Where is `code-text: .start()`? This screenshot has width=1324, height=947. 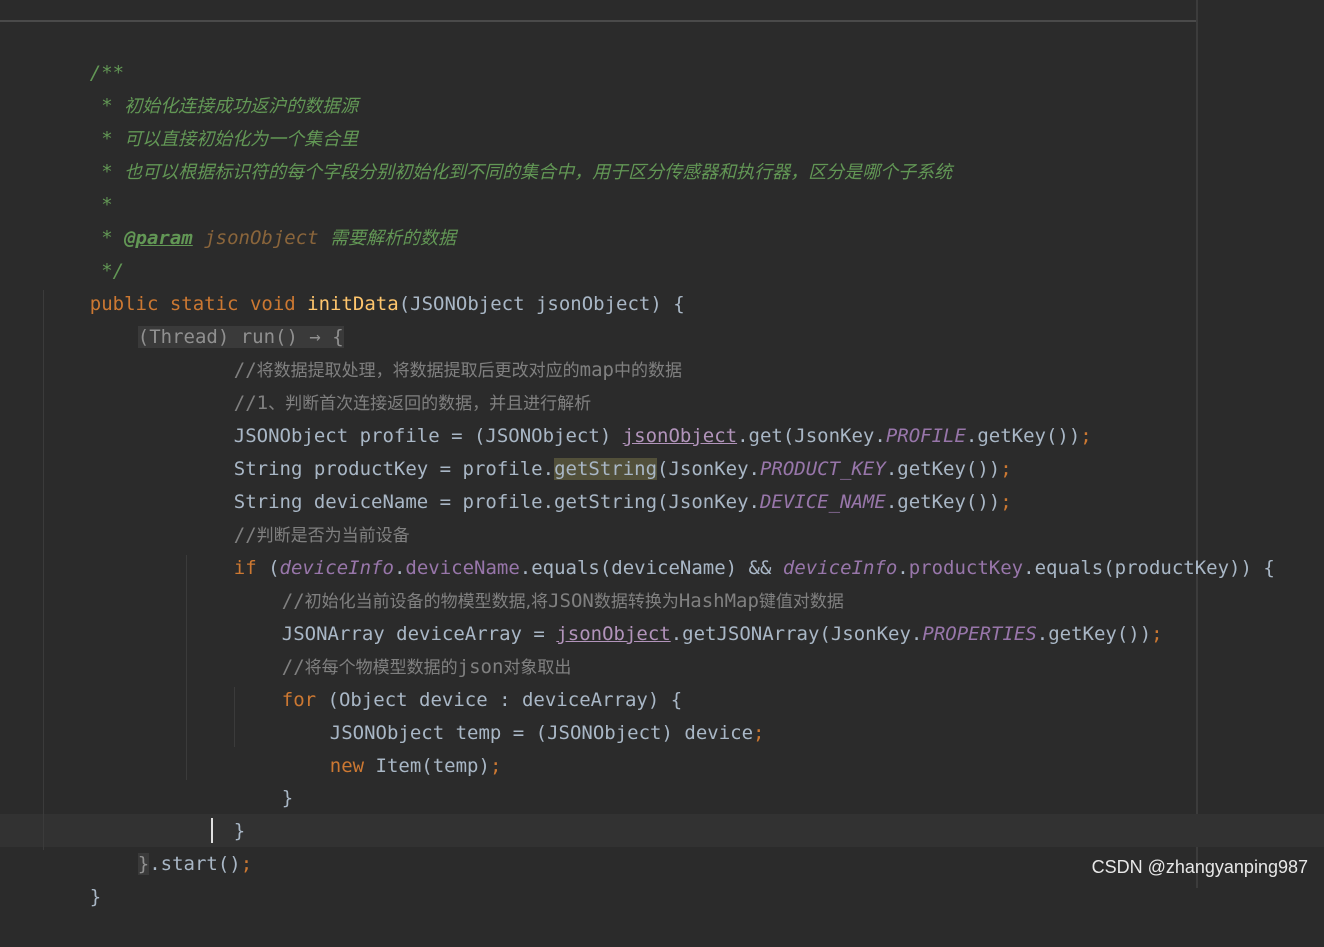 code-text: .start() is located at coordinates (195, 864).